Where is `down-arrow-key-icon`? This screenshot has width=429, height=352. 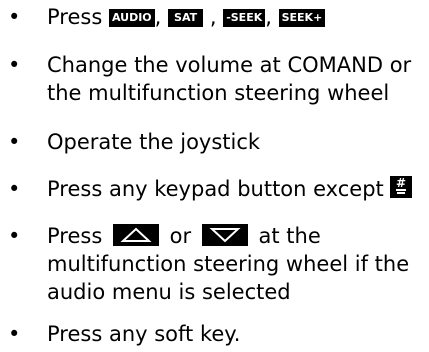 down-arrow-key-icon is located at coordinates (224, 235).